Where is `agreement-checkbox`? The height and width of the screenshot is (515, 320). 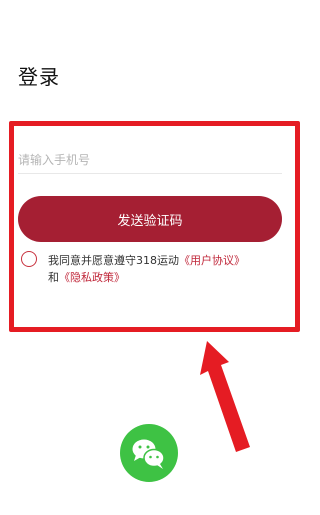
agreement-checkbox is located at coordinates (29, 259).